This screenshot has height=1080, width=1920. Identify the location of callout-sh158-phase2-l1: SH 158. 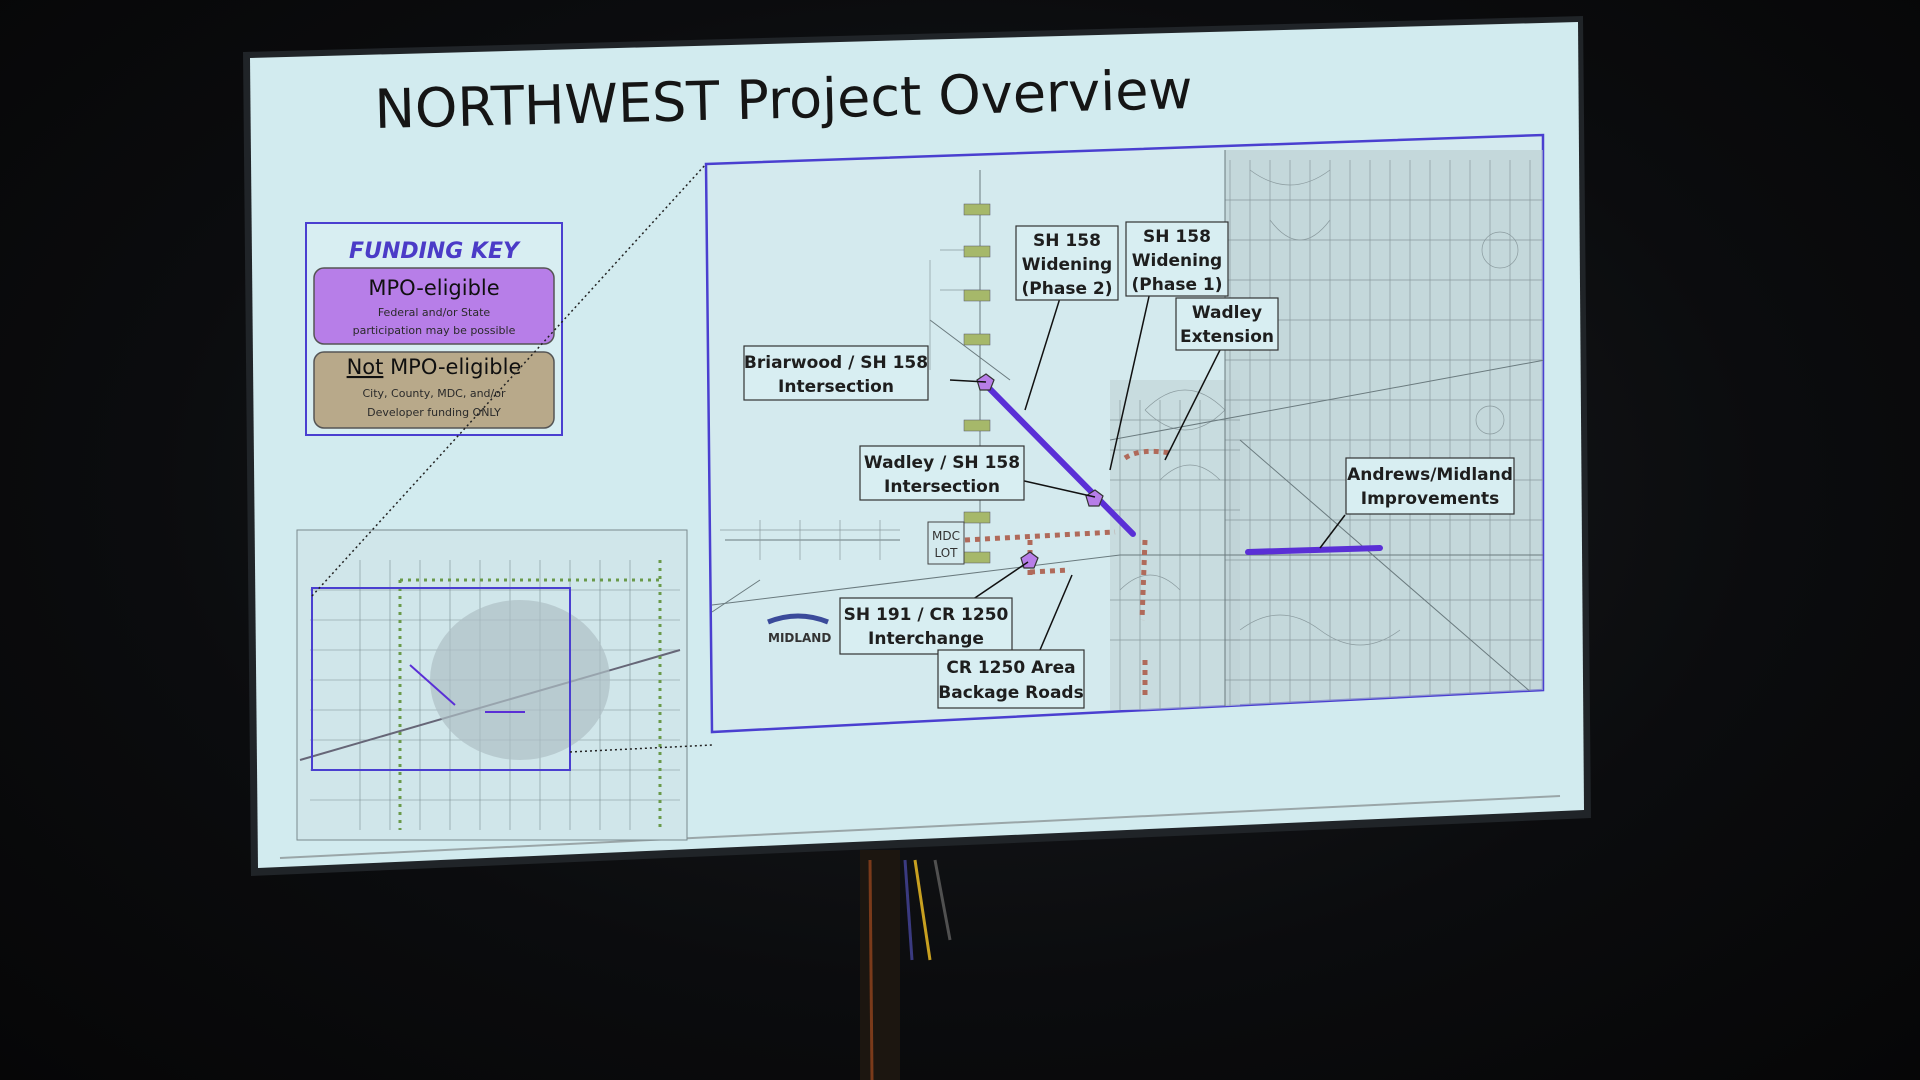
(1067, 241).